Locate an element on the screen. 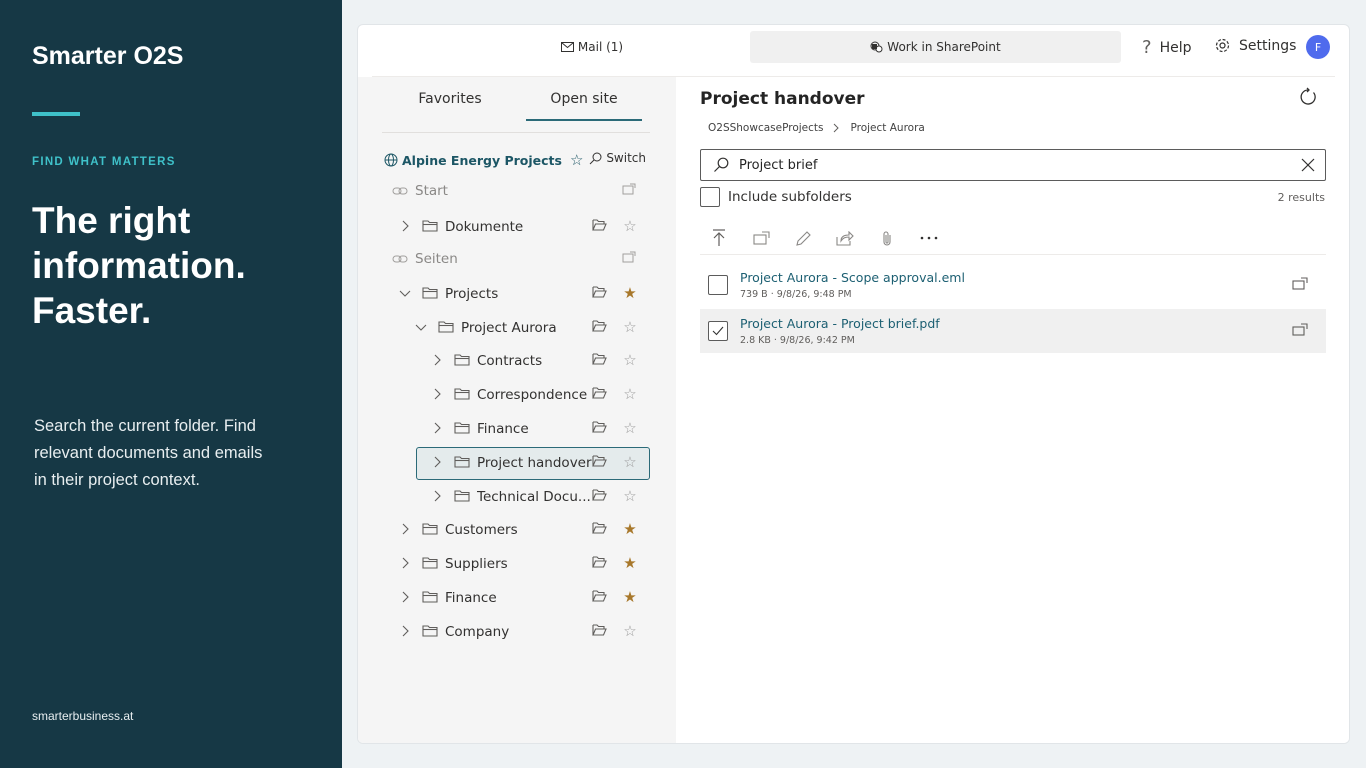 This screenshot has width=1366, height=768. sidebar-item: Projects ★ is located at coordinates (517, 293).